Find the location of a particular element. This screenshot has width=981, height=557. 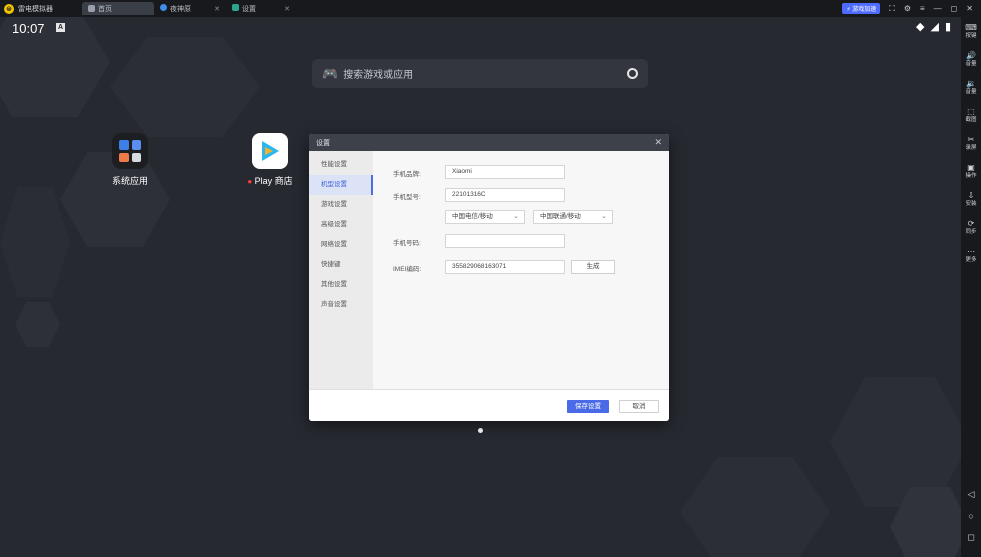

tab-app: 夜神原 ✕ is located at coordinates (190, 8).